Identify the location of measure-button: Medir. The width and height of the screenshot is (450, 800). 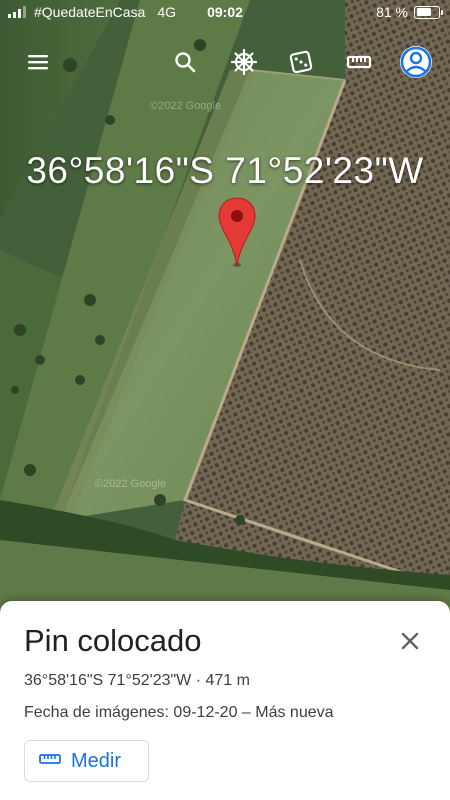
(86, 761).